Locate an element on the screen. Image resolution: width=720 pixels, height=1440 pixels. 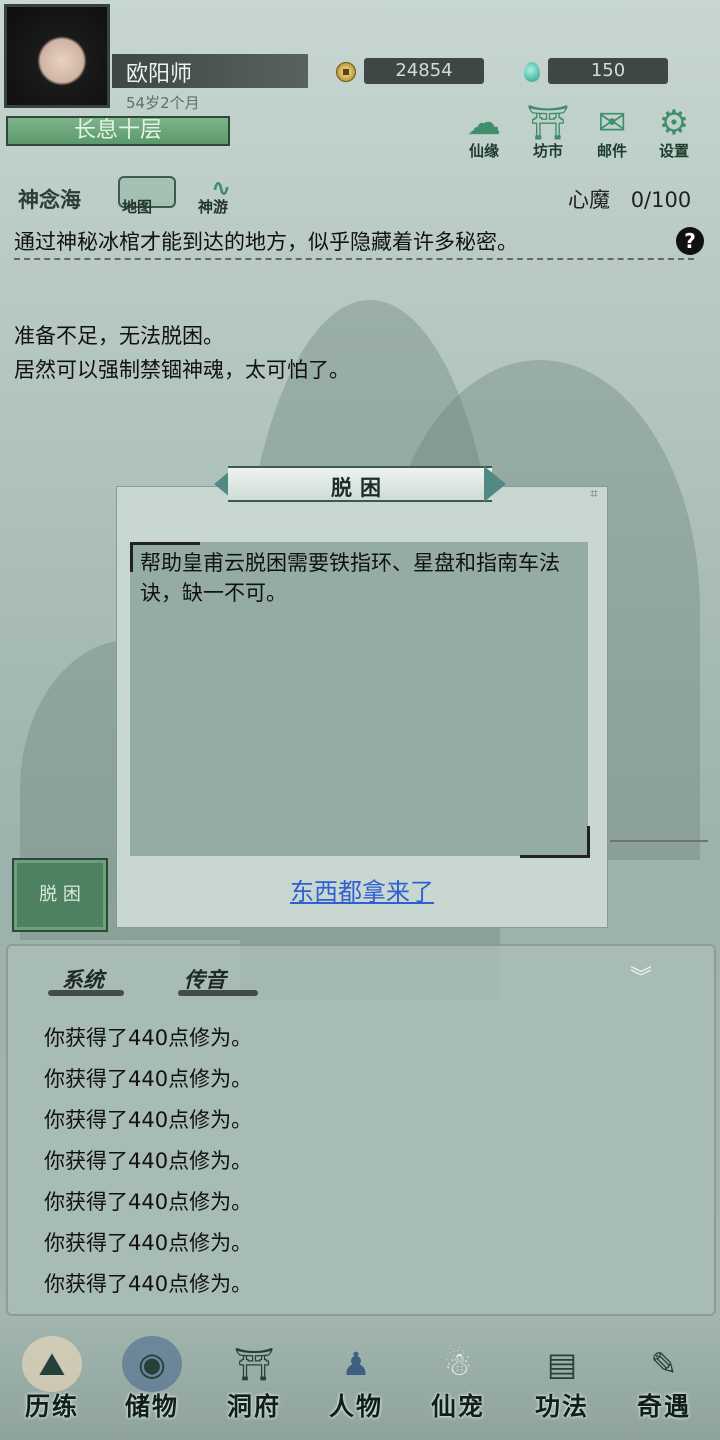
brush-icon: ✎ is located at coordinates (664, 1364).